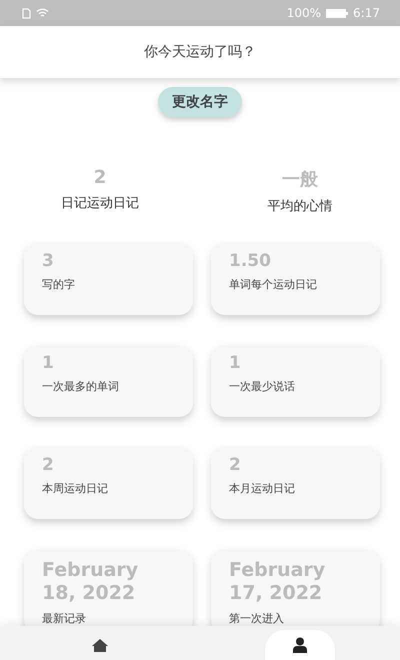  What do you see at coordinates (250, 261) in the screenshot?
I see `stat-value: 1.50` at bounding box center [250, 261].